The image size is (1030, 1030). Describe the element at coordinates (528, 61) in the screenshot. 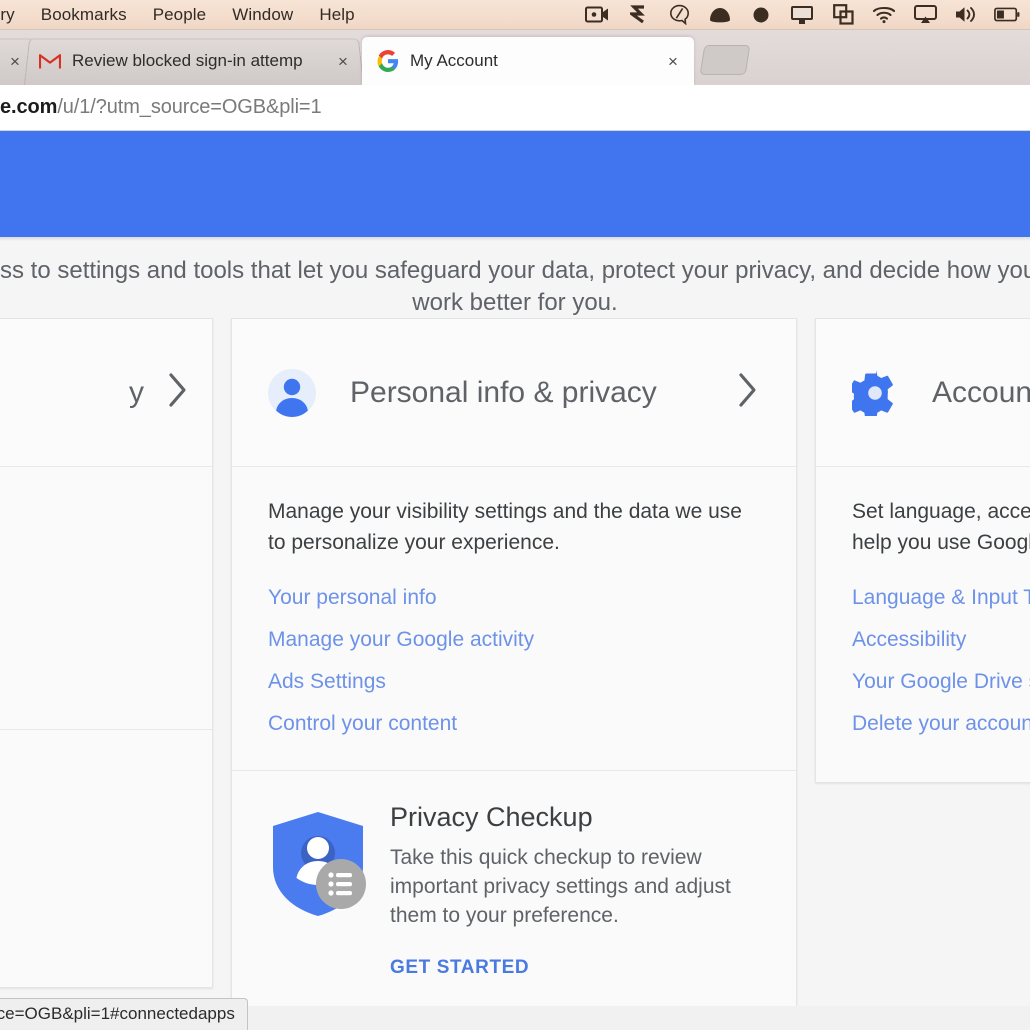

I see `browser-tab-my-account: My Account ×` at that location.